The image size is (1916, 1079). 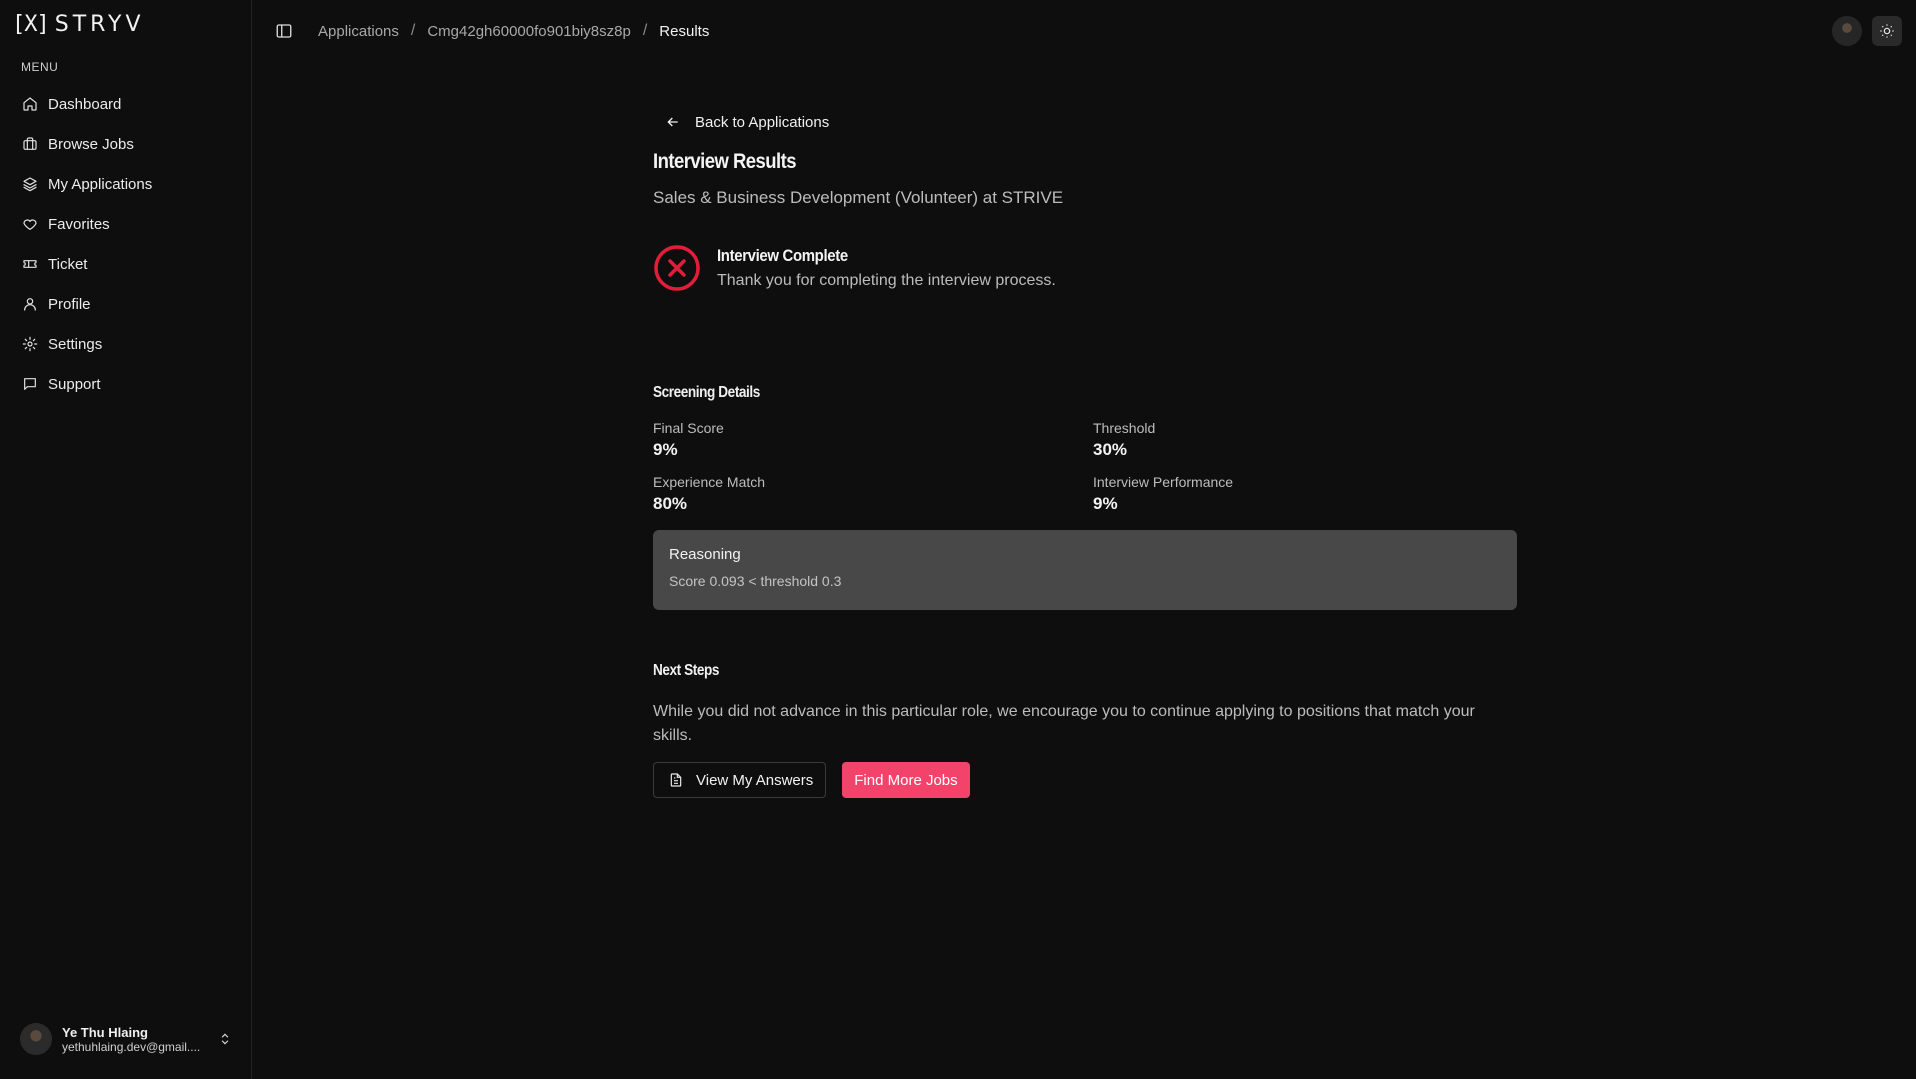 What do you see at coordinates (79, 224) in the screenshot?
I see `sidebar-item-label: Favorites` at bounding box center [79, 224].